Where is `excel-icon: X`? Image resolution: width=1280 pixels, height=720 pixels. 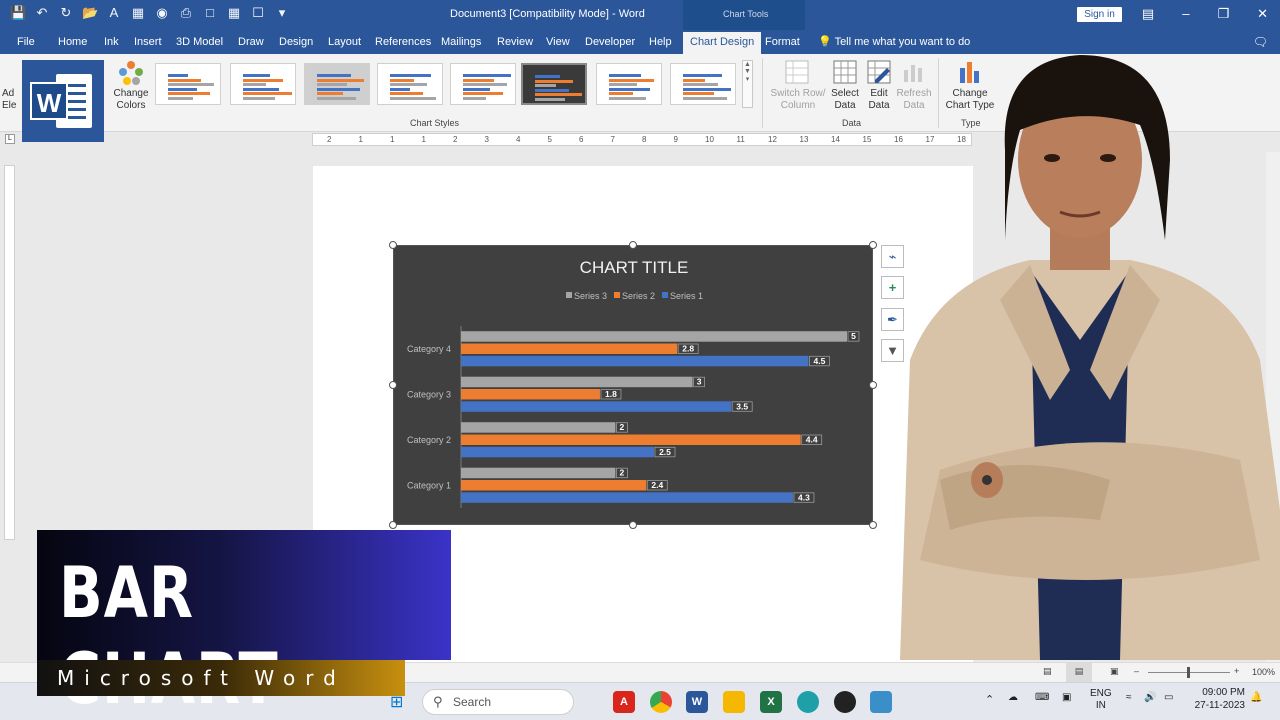
excel-icon: X is located at coordinates (771, 702).